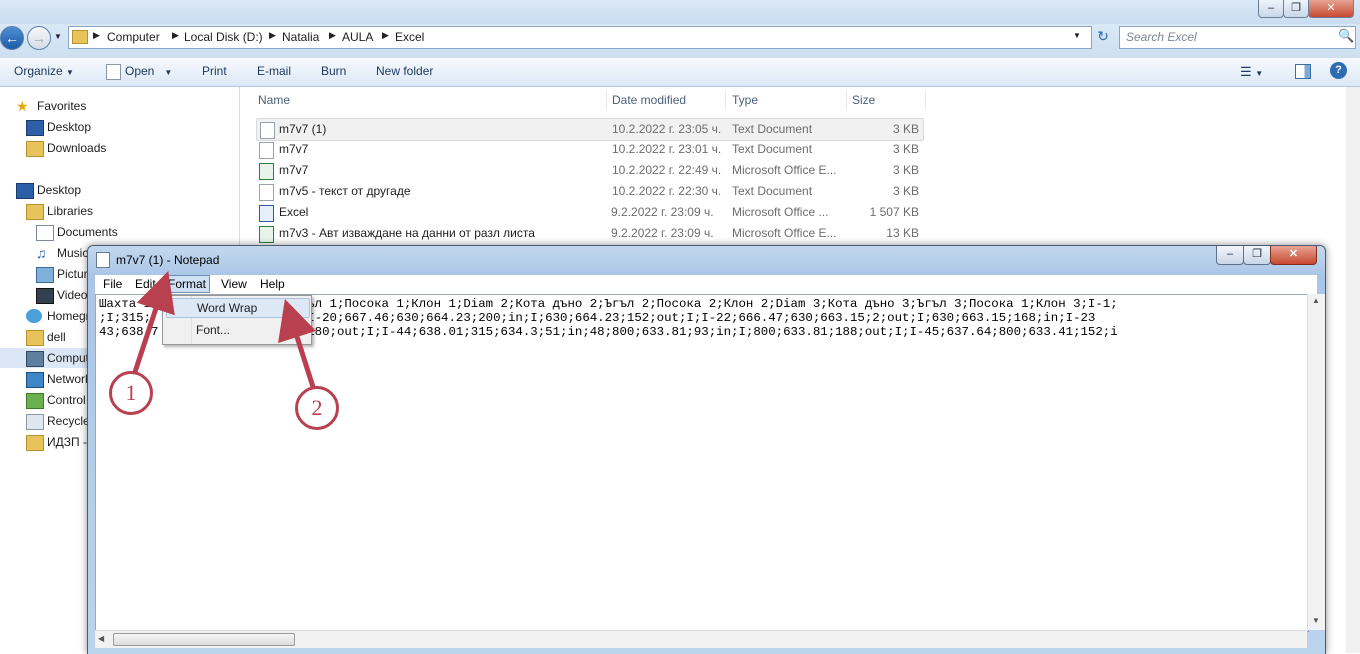  I want to click on callout-1: 1, so click(131, 393).